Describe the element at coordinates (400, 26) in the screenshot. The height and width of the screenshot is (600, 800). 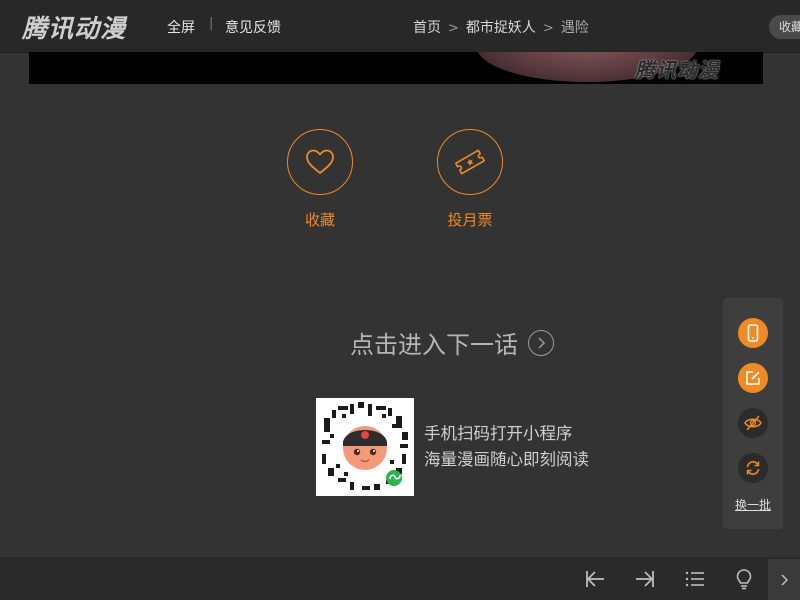
I see `top-bar: 腾讯动漫 全屏 | 意见反馈 首页 > 都市捉妖人 > 遇险 收藏` at that location.